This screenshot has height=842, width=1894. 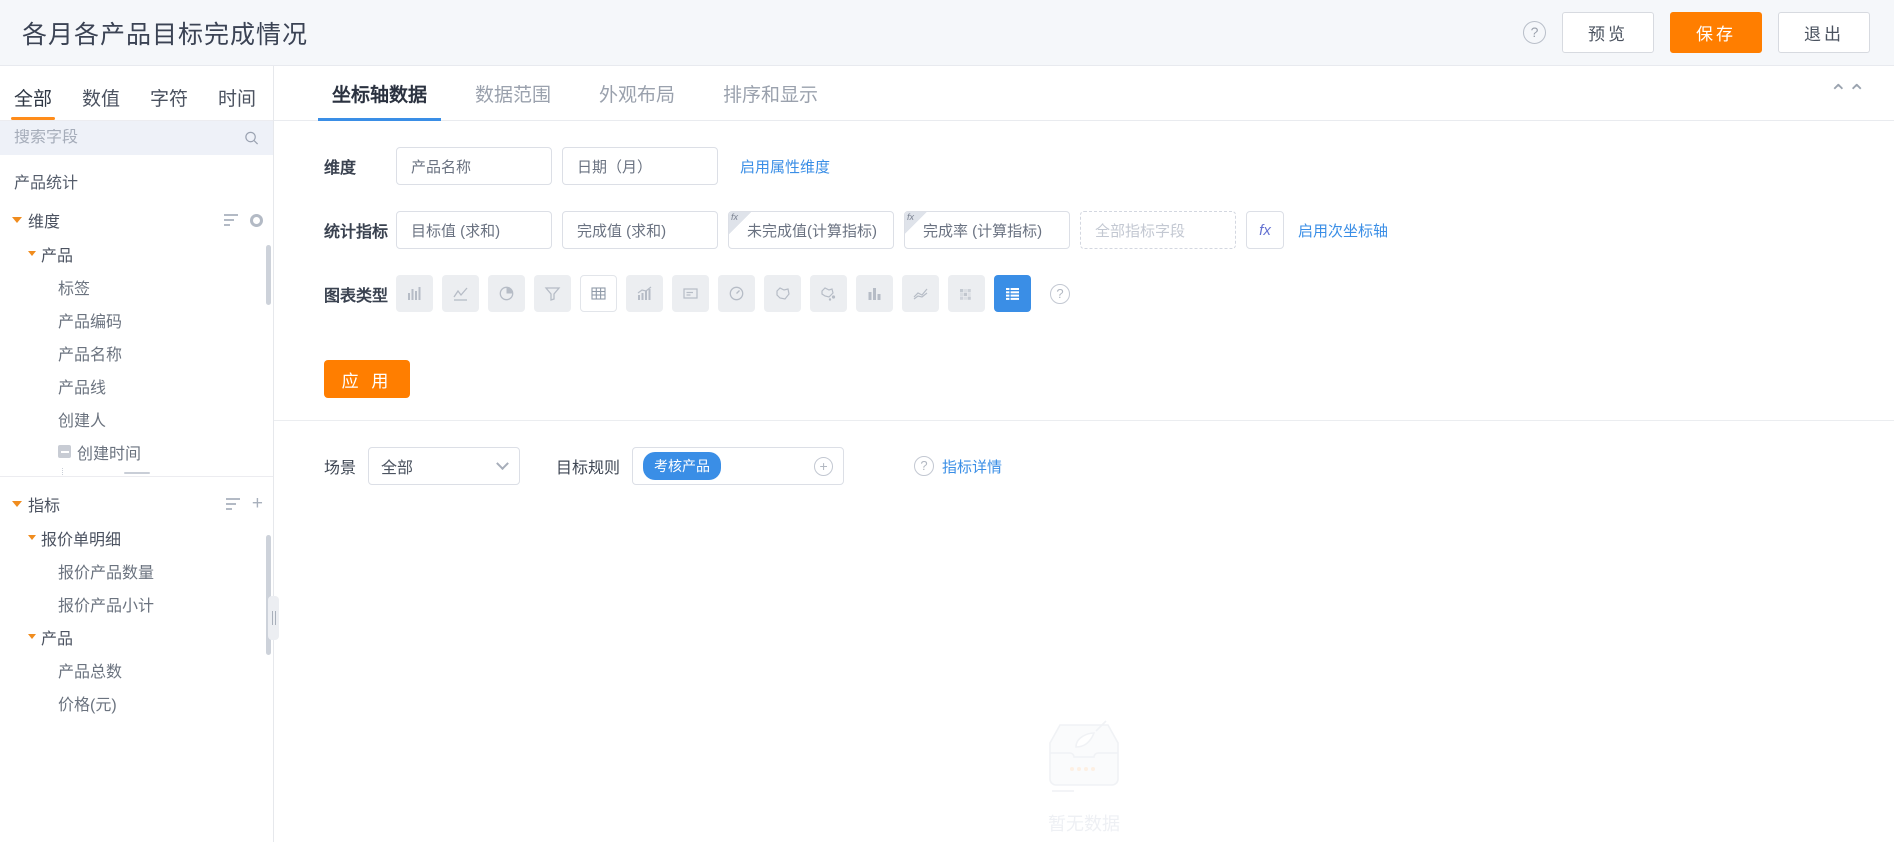 What do you see at coordinates (136, 537) in the screenshot?
I see `tree-node-quote-detail: 报价单明细` at bounding box center [136, 537].